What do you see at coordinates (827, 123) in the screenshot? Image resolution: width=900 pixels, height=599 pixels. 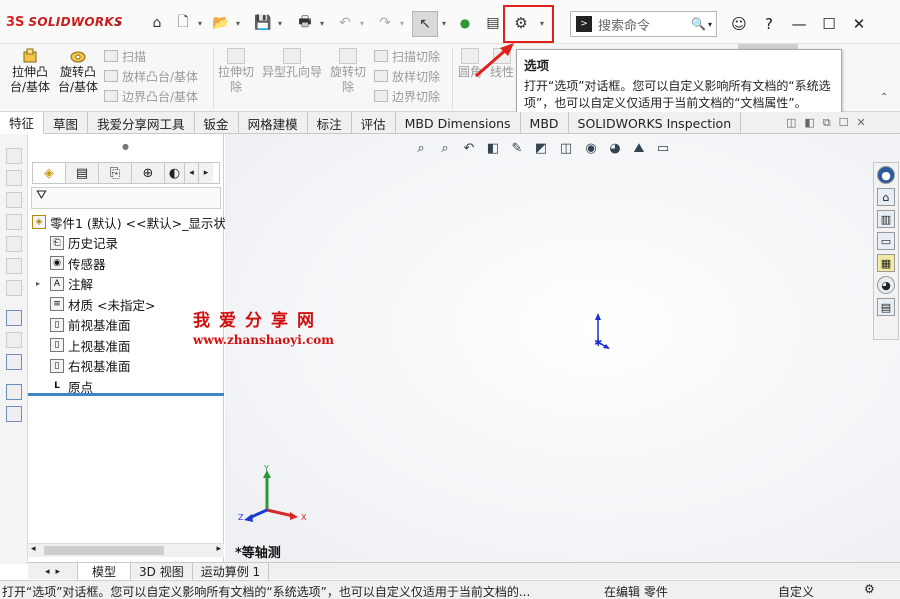 I see `panel-float-icon: ⧉` at bounding box center [827, 123].